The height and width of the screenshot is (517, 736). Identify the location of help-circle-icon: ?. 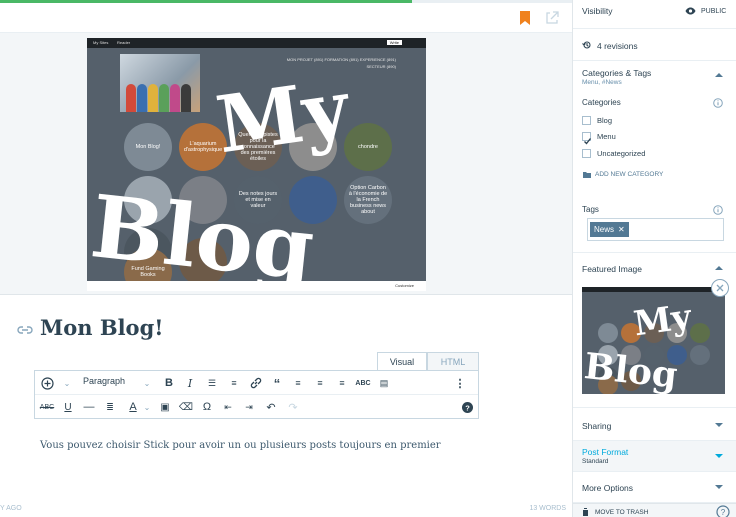
(723, 511).